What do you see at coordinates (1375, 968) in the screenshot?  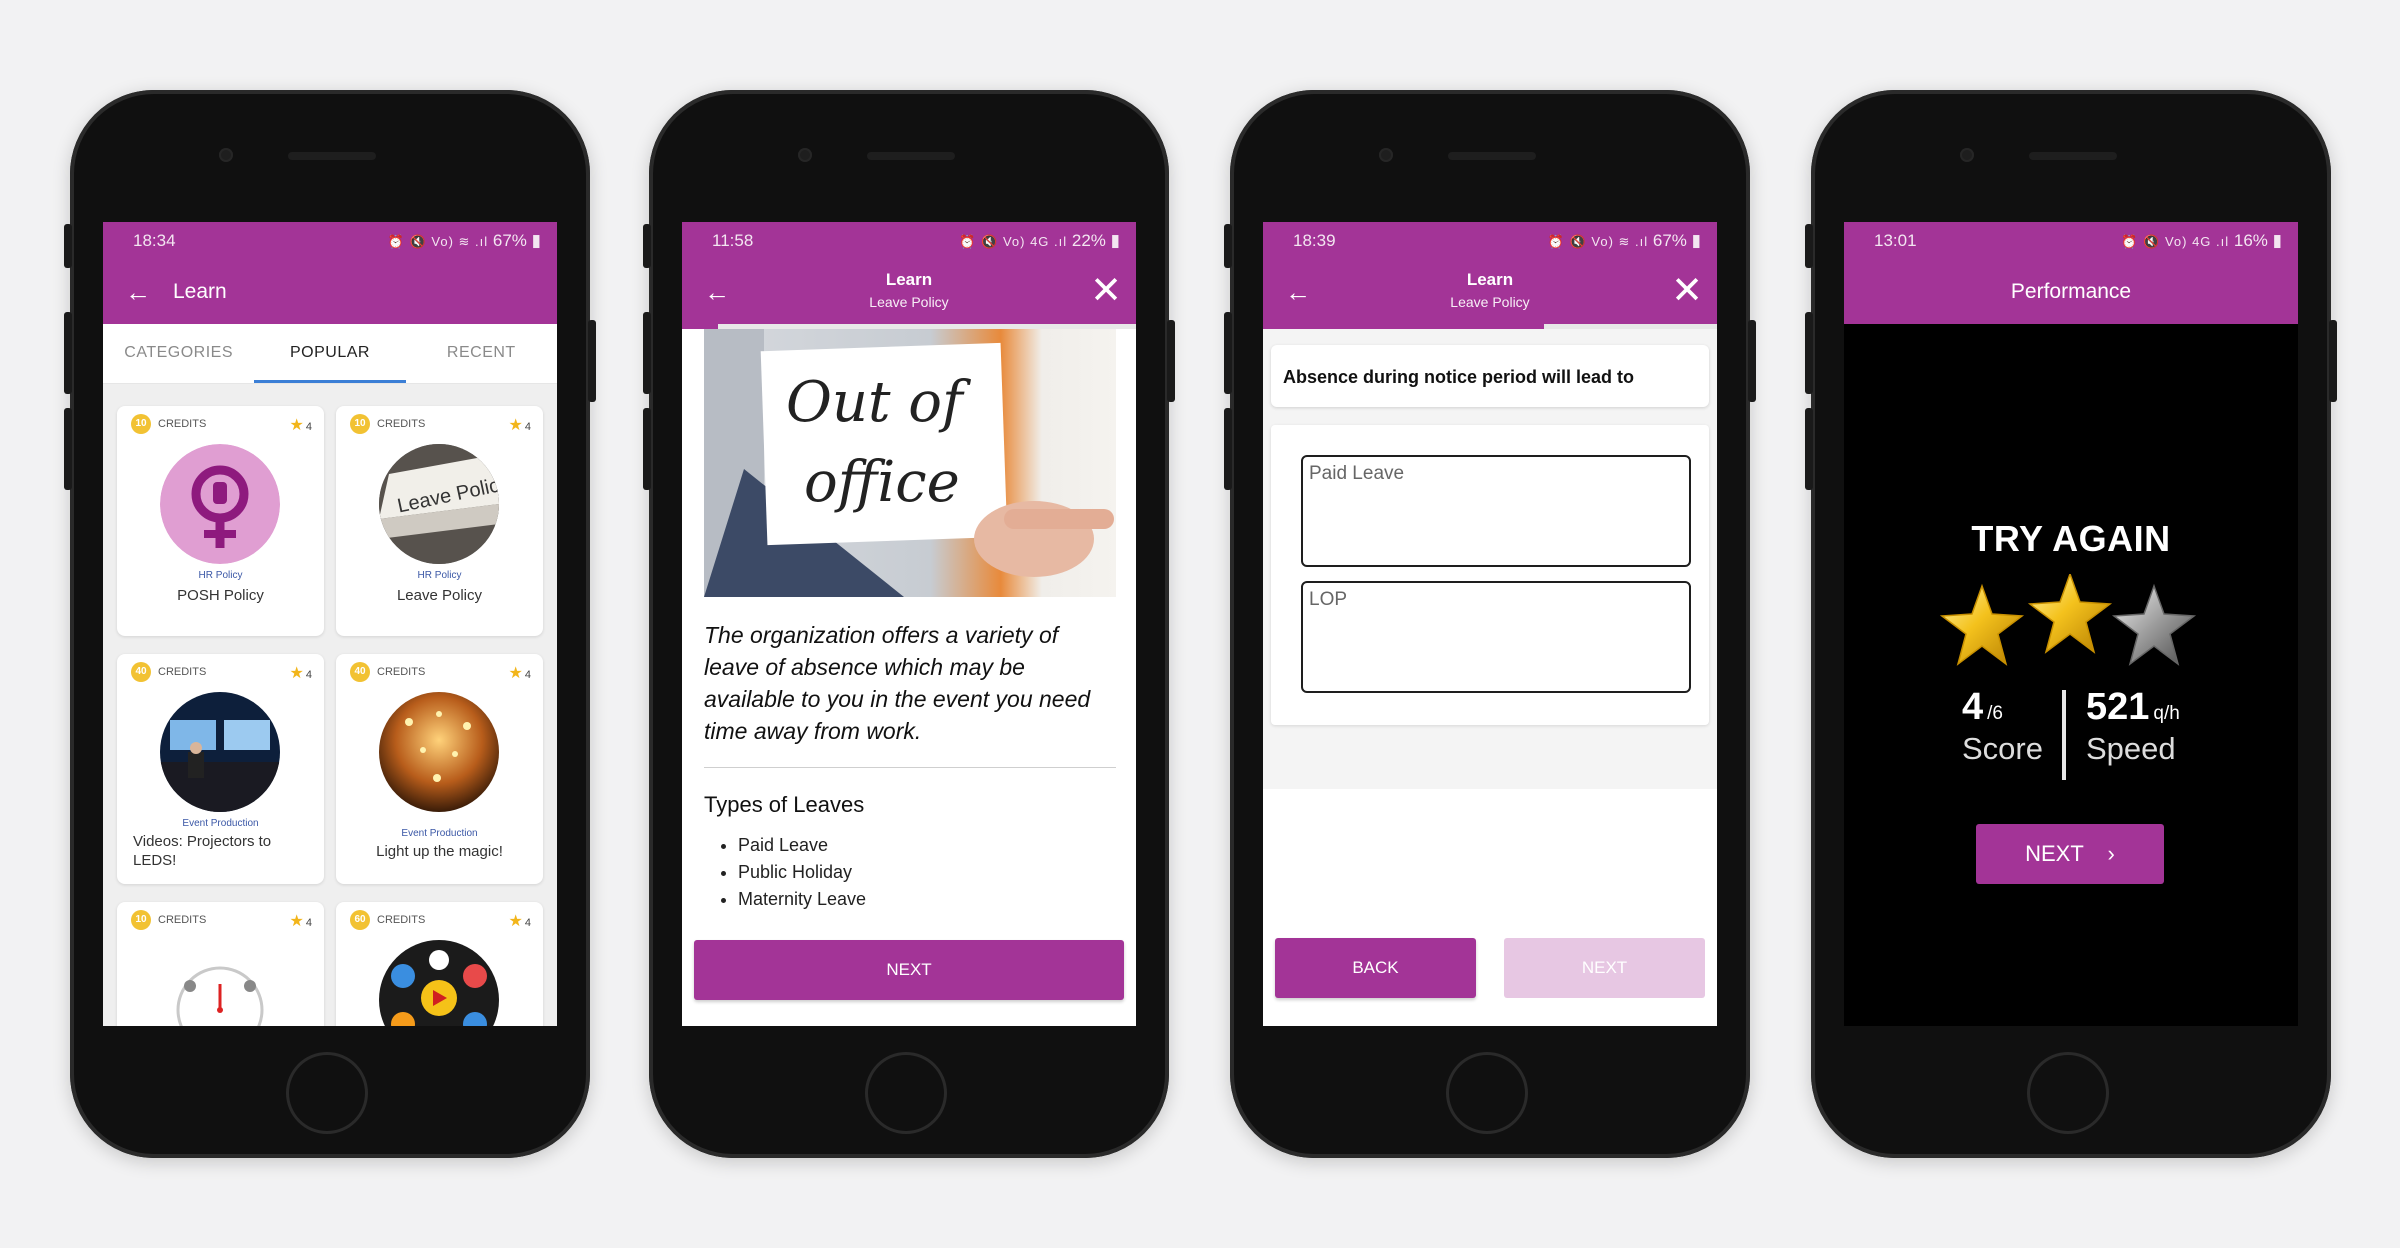 I see `back-button: BACK` at bounding box center [1375, 968].